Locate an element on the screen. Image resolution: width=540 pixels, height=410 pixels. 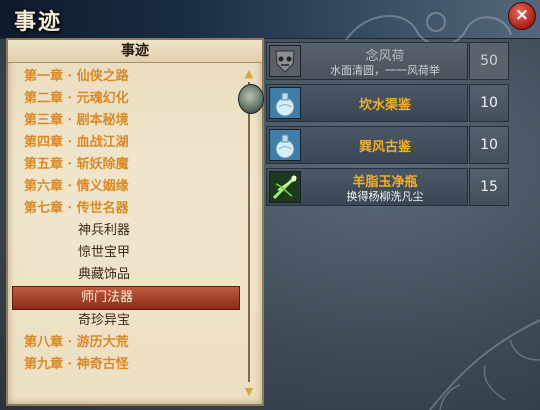
scroll-up-arrow-icon: ▲ is located at coordinates (249, 74).